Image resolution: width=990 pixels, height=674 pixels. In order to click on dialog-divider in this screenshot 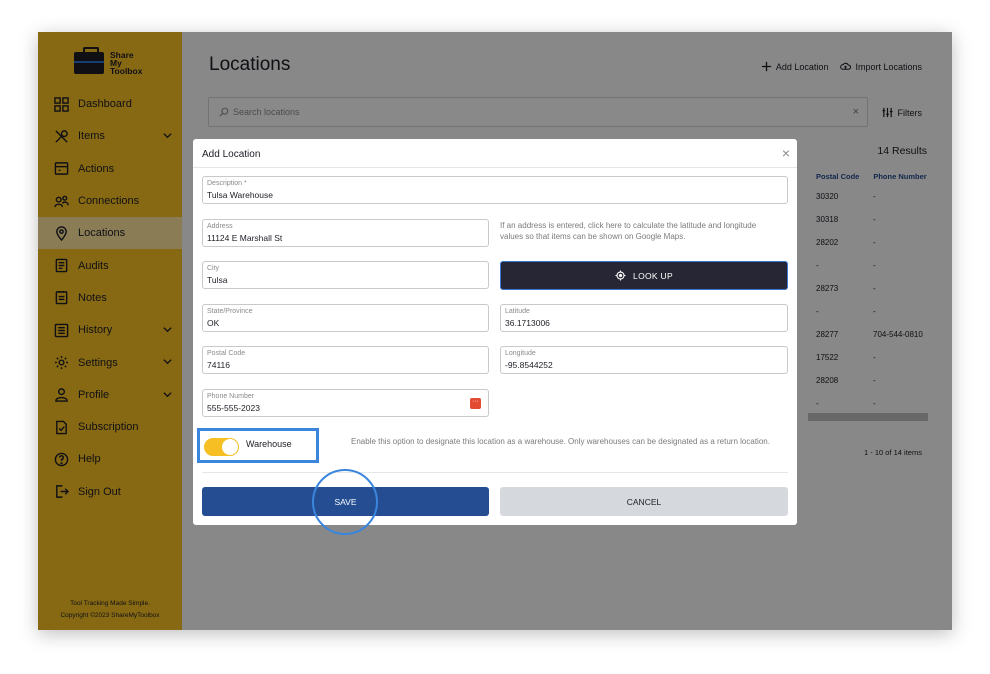, I will do `click(495, 167)`.